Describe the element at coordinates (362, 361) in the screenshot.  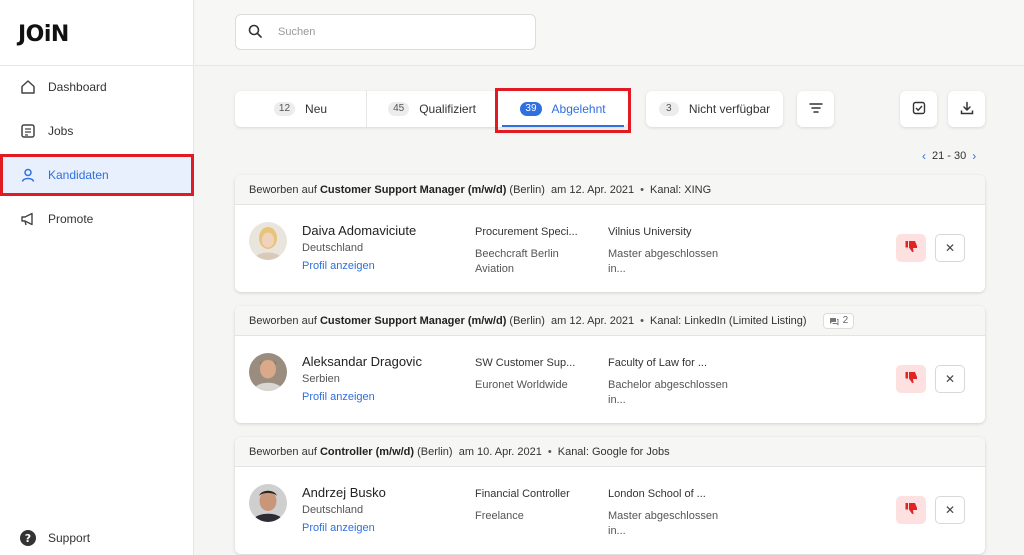
I see `candidate-name: Aleksandar Dragovic` at that location.